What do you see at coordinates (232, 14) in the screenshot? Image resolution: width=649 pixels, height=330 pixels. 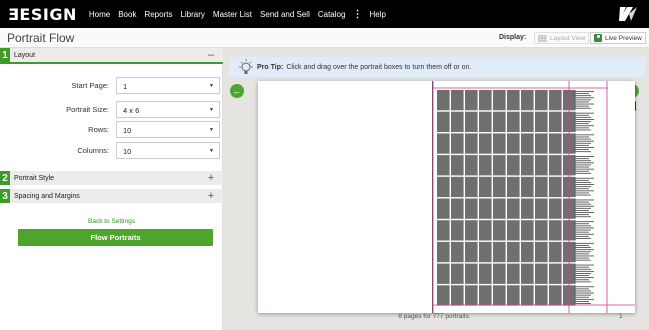 I see `nav-master-list: Master List` at bounding box center [232, 14].